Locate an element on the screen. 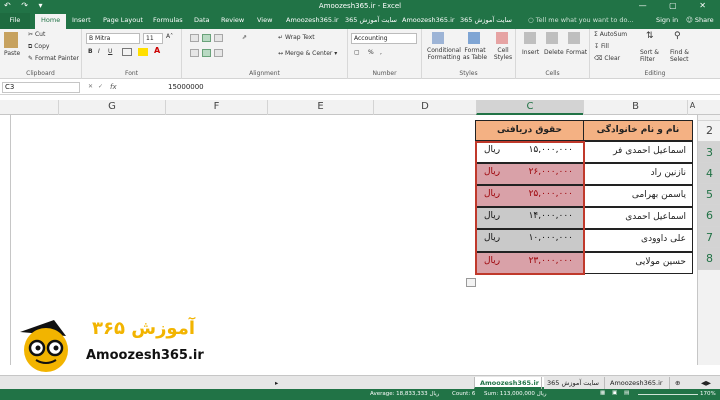  fill-button: ↧ Fill is located at coordinates (601, 46).